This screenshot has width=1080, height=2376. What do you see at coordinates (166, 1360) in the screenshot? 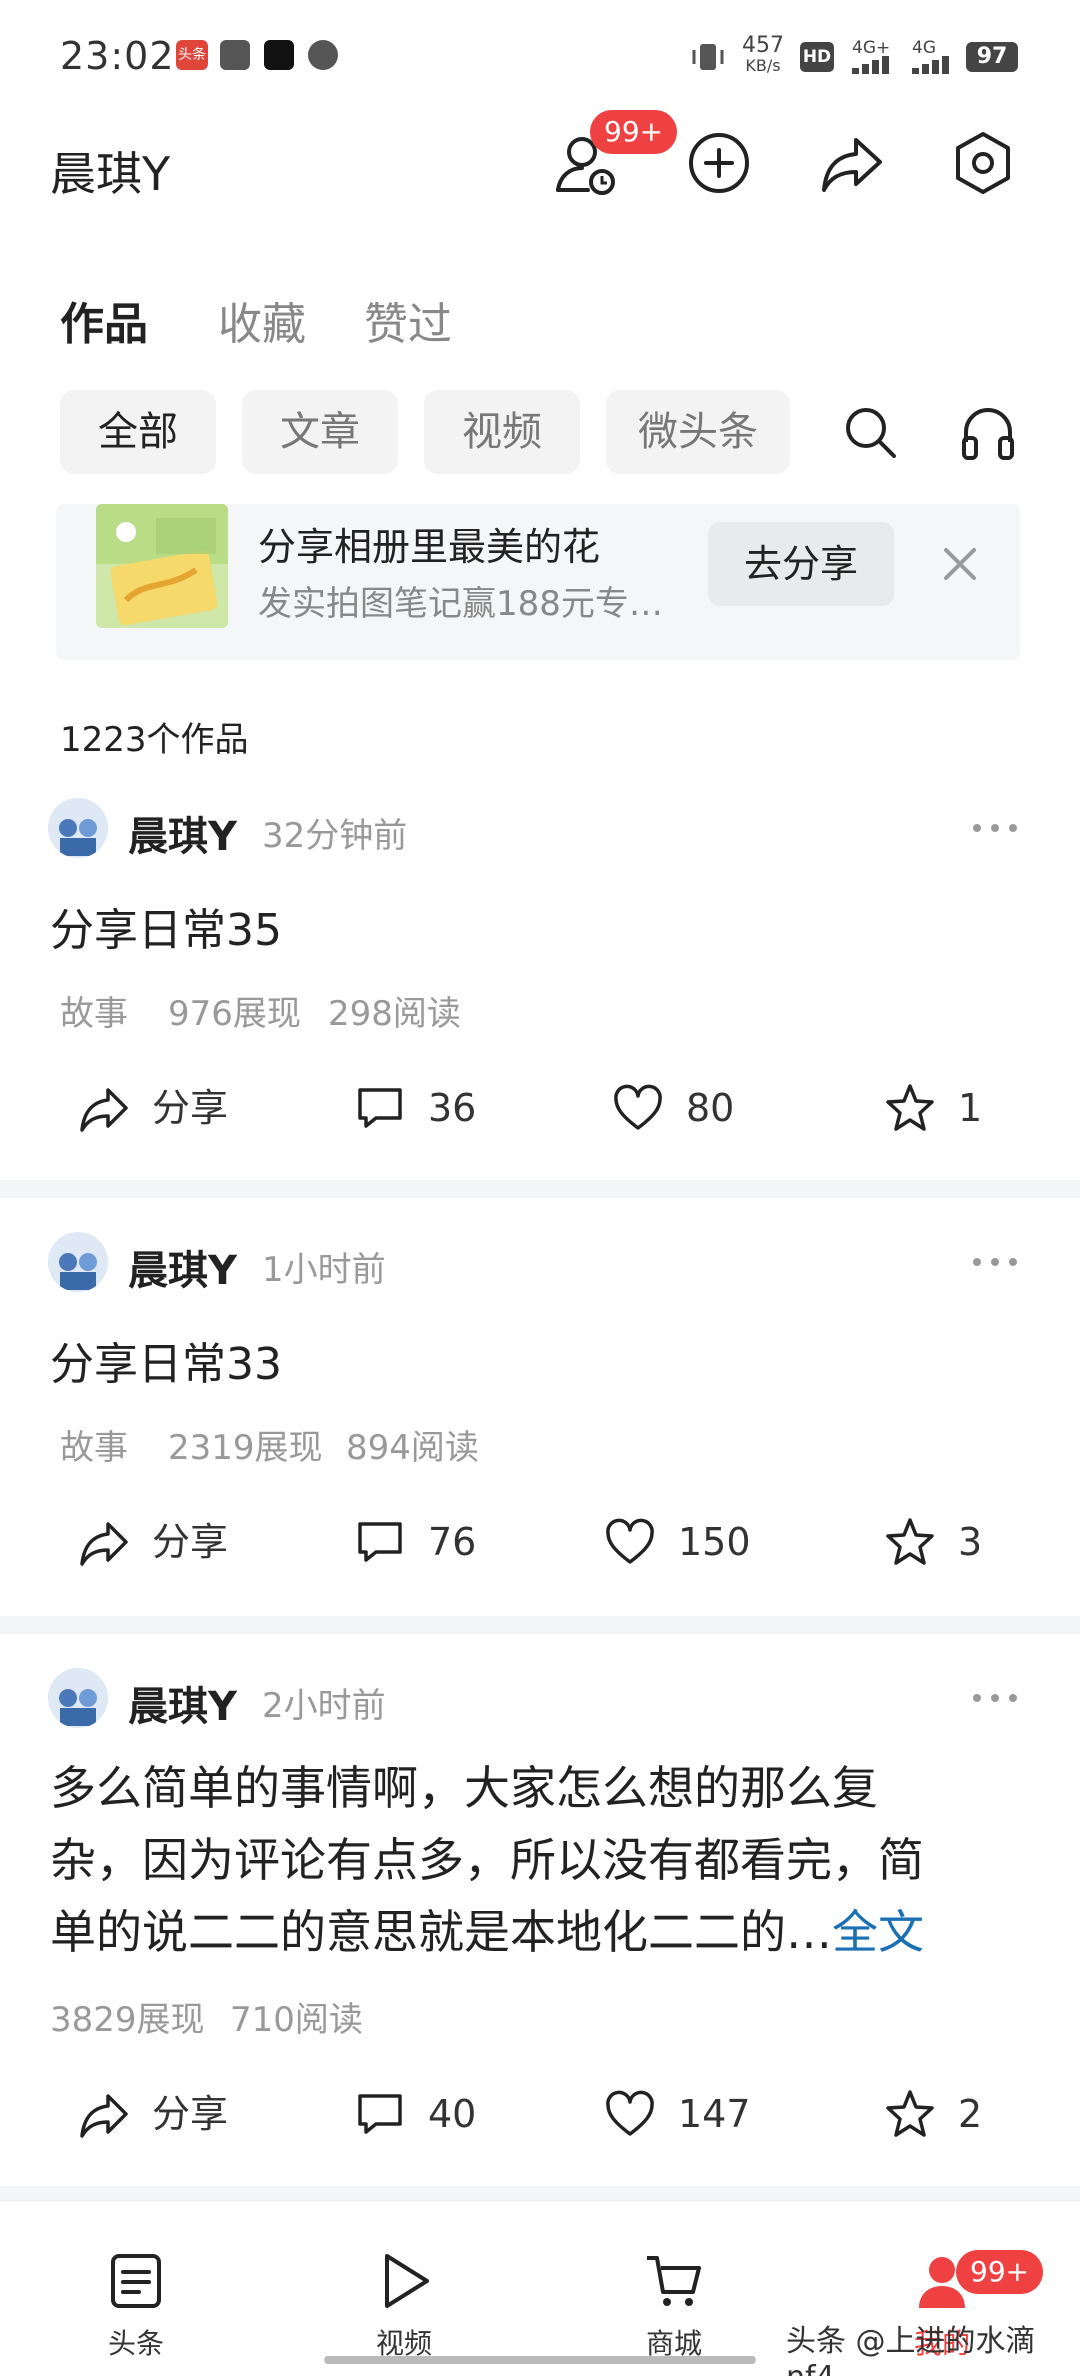
I see `post-title: 分享日常33` at bounding box center [166, 1360].